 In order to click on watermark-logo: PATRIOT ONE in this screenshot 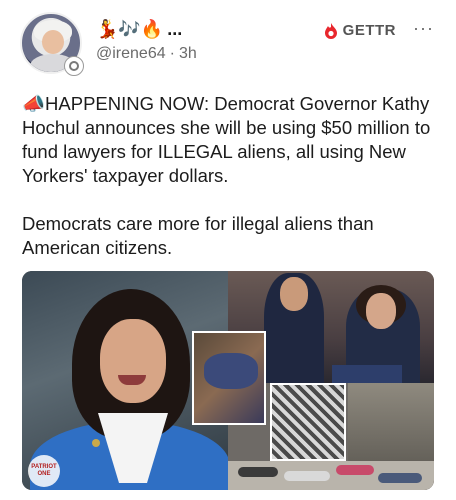, I will do `click(44, 471)`.